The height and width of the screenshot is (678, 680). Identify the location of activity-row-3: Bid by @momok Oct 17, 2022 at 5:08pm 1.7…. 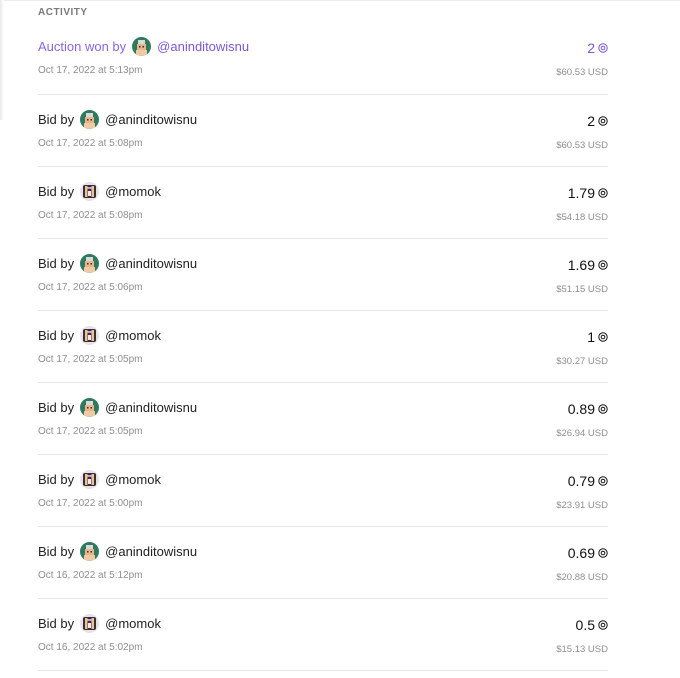
(323, 203).